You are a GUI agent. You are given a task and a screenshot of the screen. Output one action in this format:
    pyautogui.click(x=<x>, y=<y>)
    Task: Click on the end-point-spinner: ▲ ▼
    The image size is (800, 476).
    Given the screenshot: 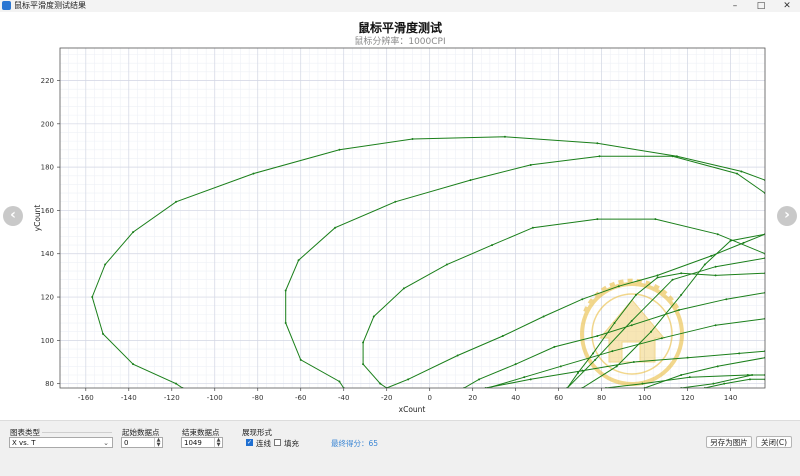 What is the action you would take?
    pyautogui.click(x=218, y=442)
    